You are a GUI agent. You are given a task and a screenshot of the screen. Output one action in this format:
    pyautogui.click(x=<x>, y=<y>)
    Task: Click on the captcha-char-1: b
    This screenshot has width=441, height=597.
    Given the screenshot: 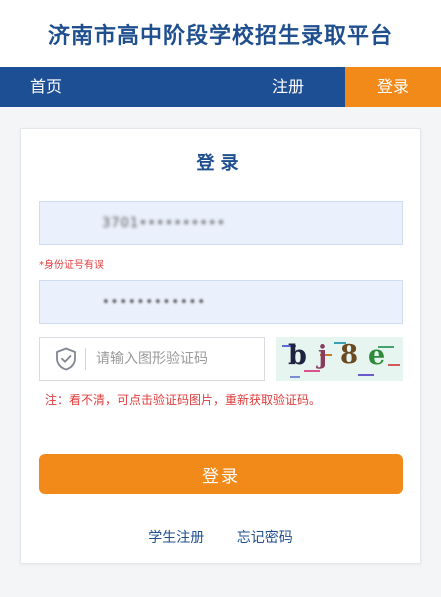 What is the action you would take?
    pyautogui.click(x=297, y=355)
    